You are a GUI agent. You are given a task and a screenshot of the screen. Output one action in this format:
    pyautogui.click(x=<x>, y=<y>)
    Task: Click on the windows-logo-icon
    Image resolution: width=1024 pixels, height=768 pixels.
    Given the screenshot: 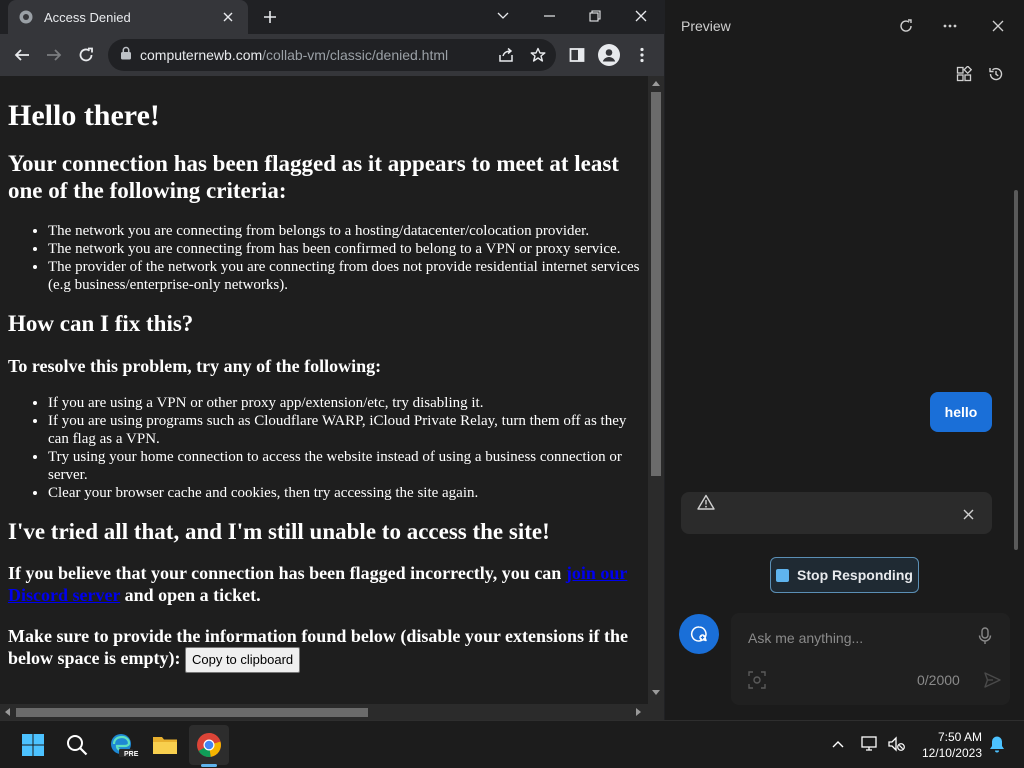 What is the action you would take?
    pyautogui.click(x=33, y=745)
    